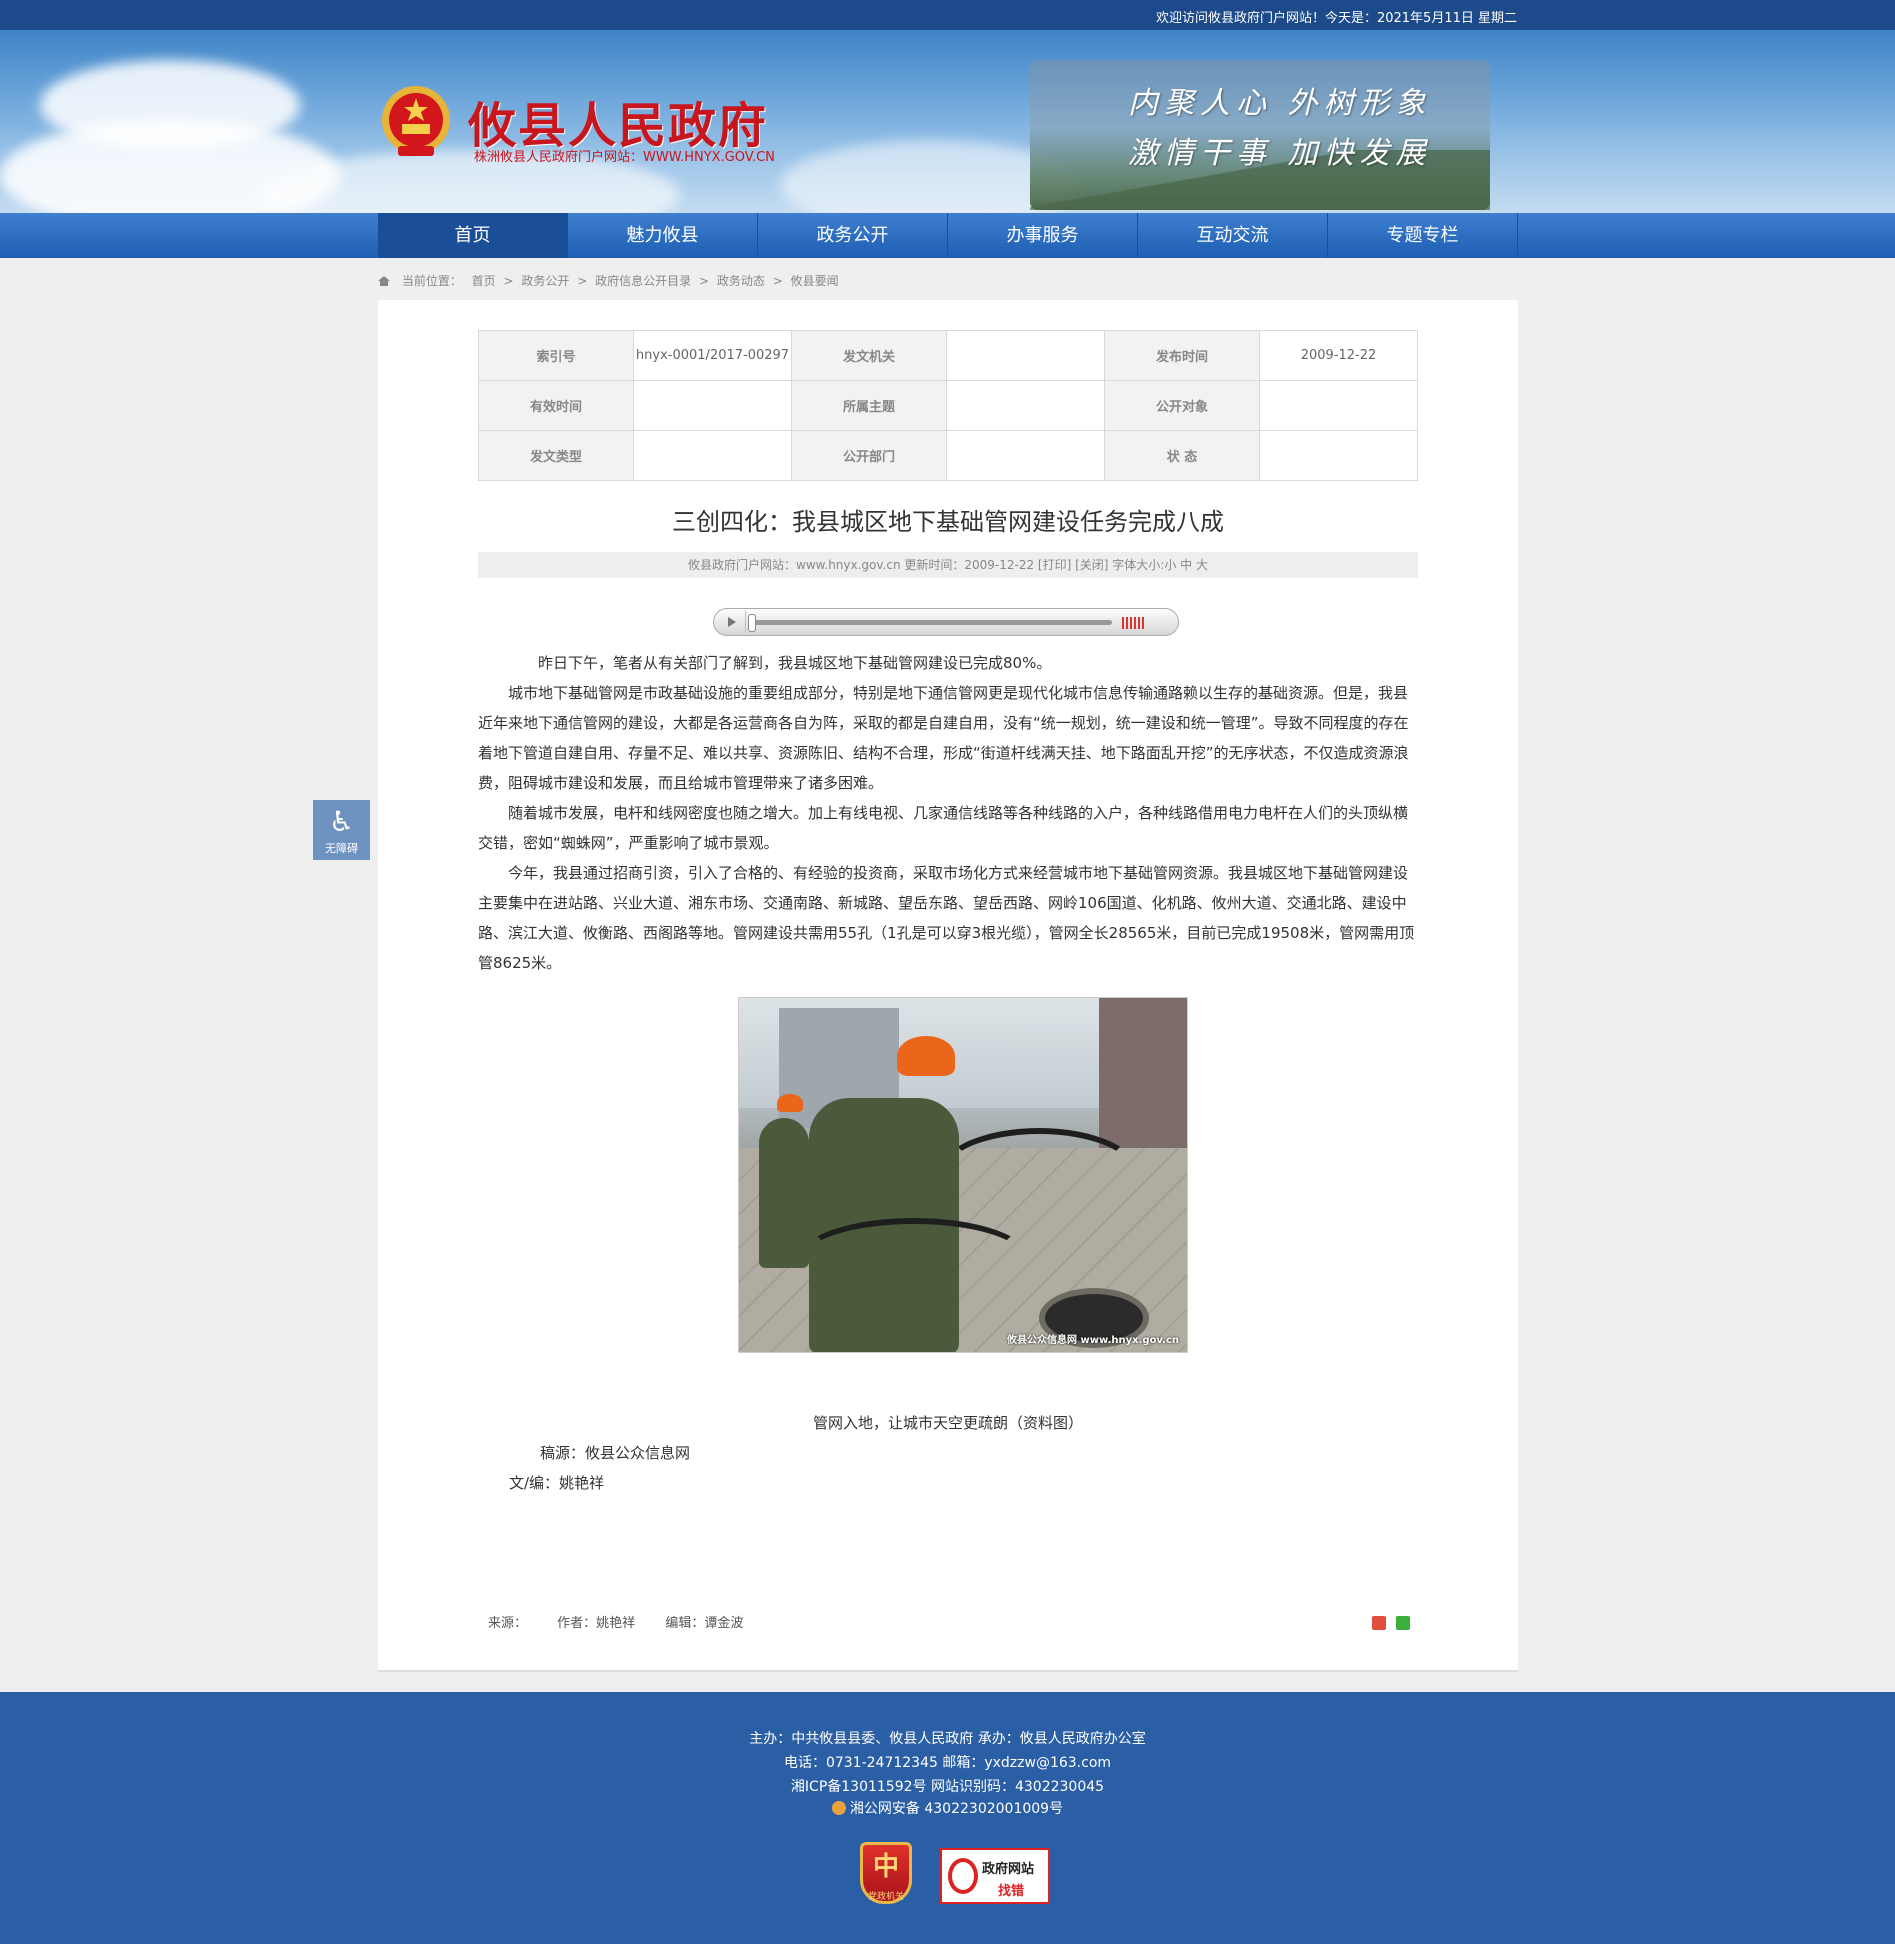 The height and width of the screenshot is (1944, 1895). I want to click on meta-label: 所属主题, so click(869, 405).